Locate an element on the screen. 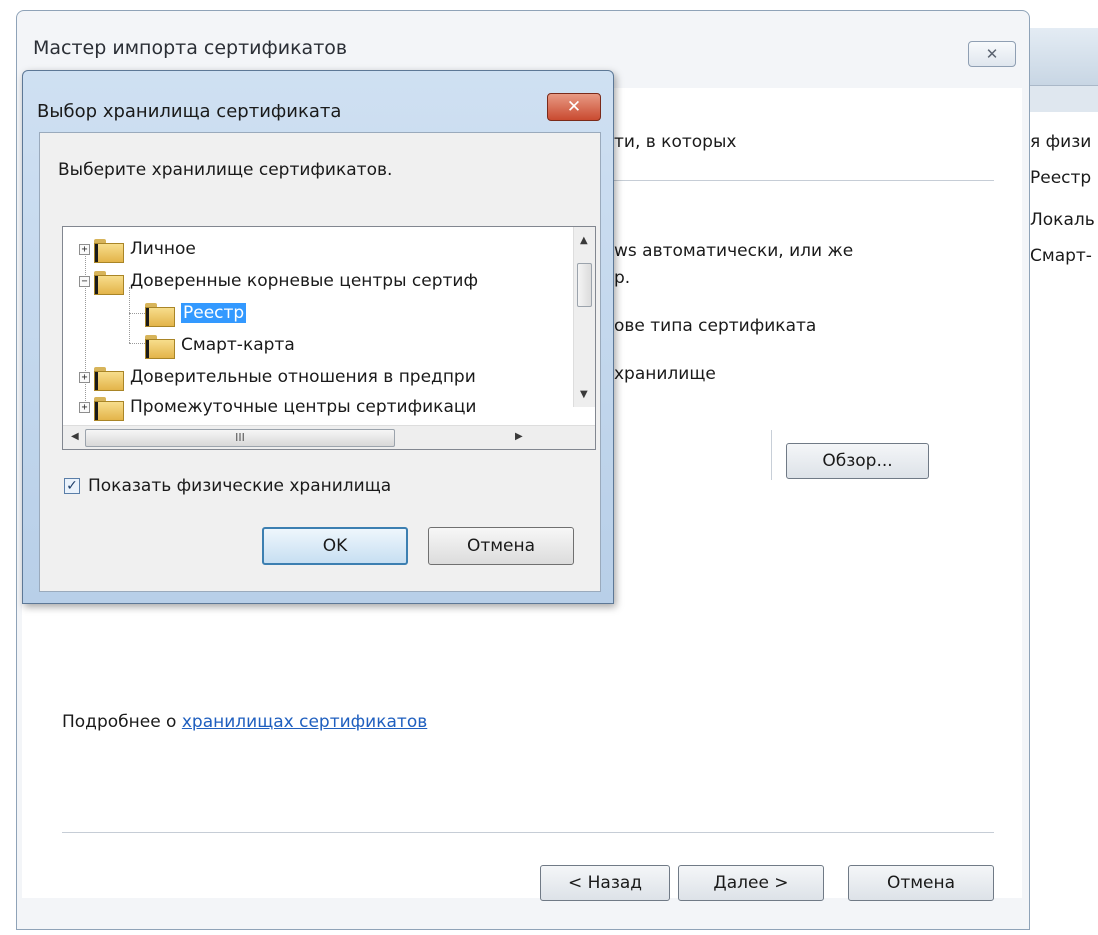  background-text-line: я физи is located at coordinates (1061, 142).